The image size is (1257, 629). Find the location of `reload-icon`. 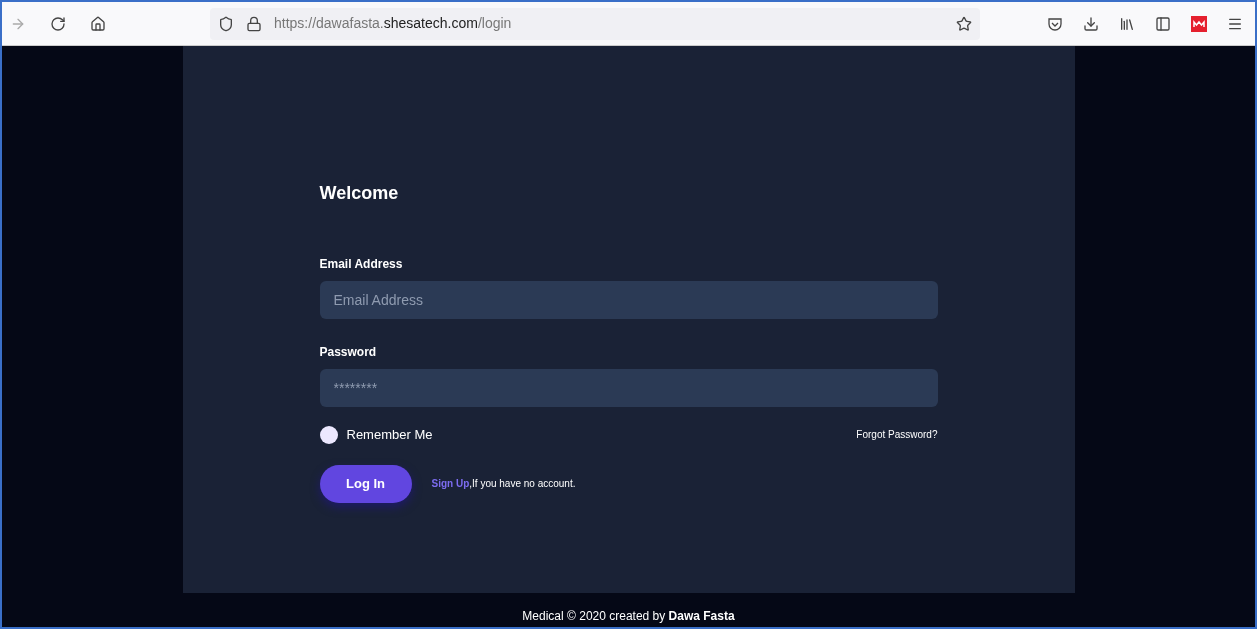

reload-icon is located at coordinates (58, 23).